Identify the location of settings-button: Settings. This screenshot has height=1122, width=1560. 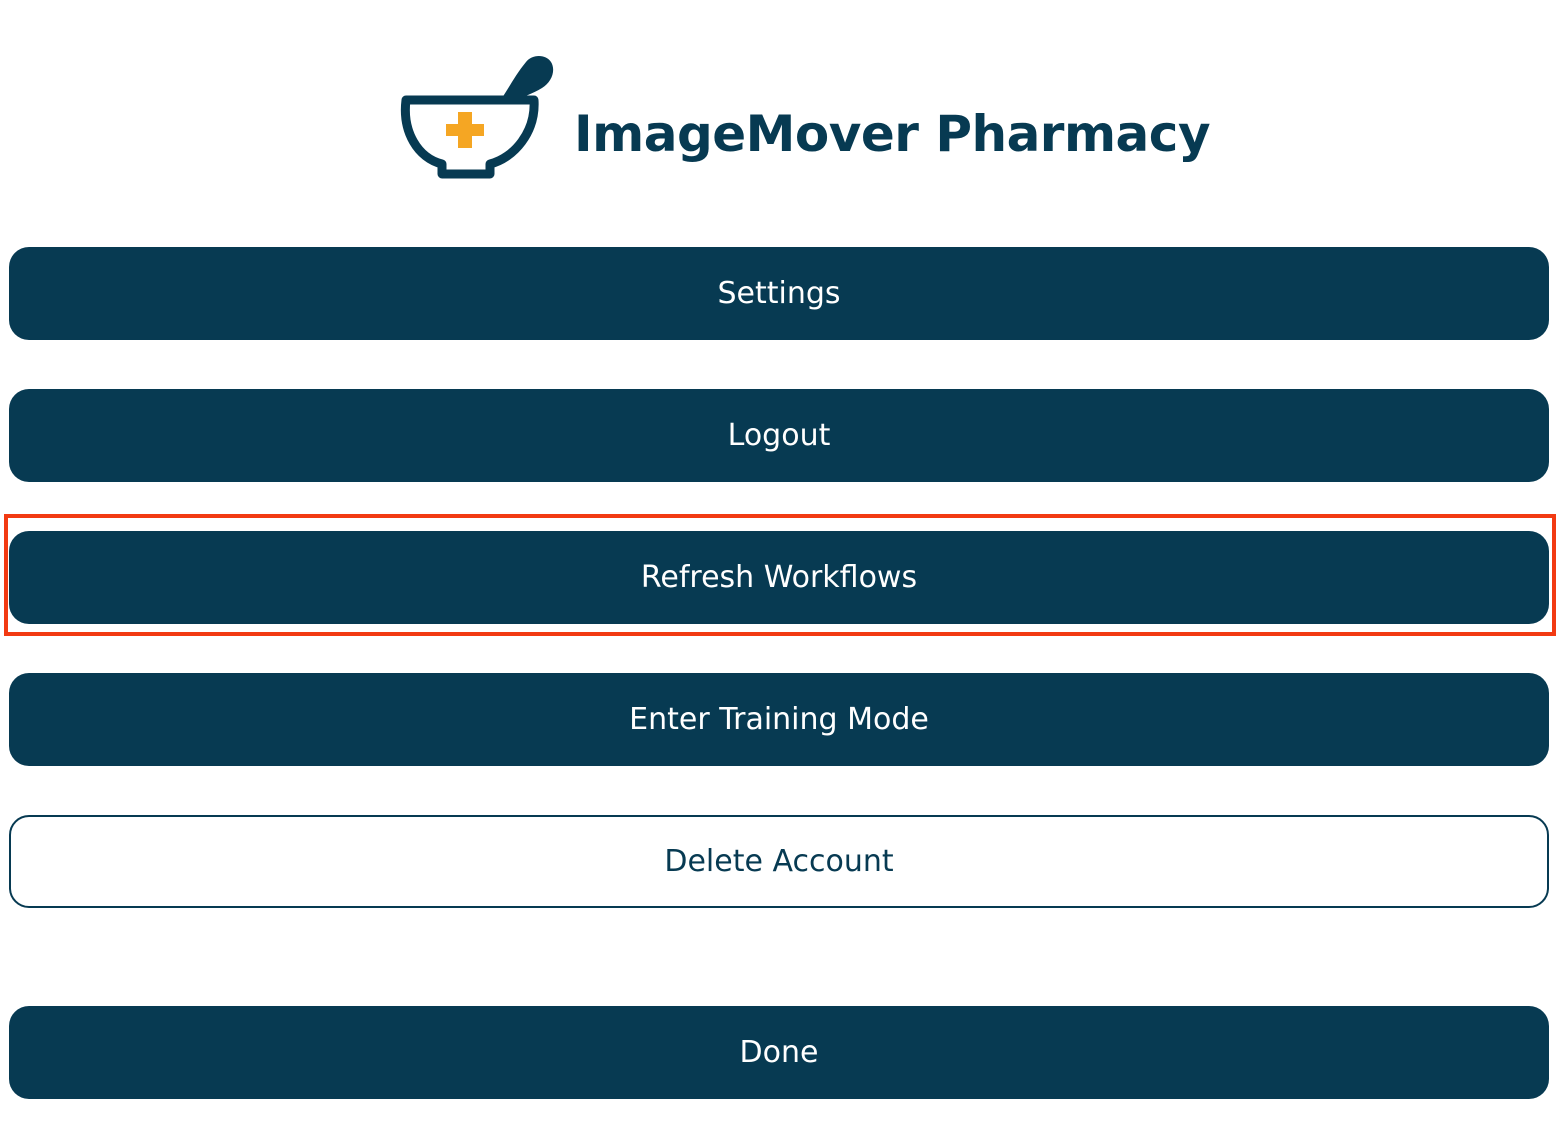
(779, 293).